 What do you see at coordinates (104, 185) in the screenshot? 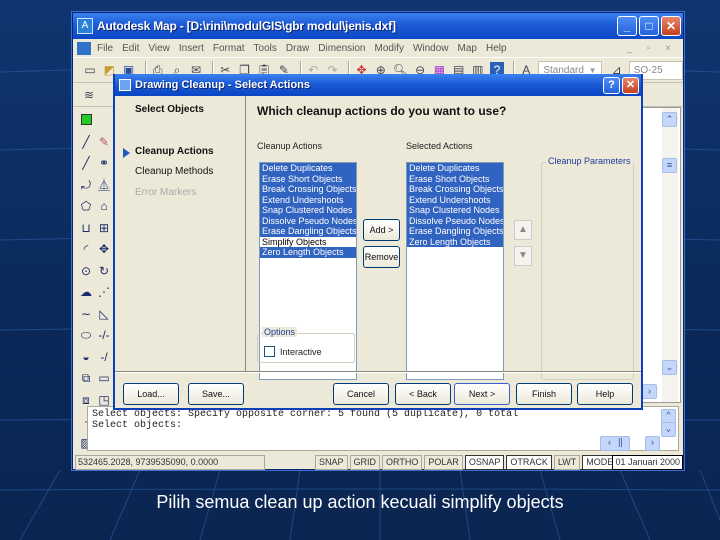
I see `mirror-icon: ⏅` at bounding box center [104, 185].